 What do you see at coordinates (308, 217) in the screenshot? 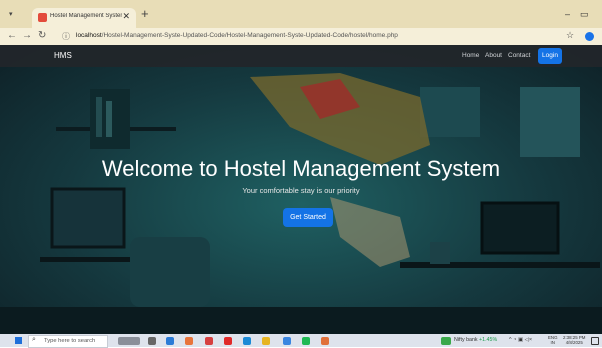
I see `get-started-button: Get Started` at bounding box center [308, 217].